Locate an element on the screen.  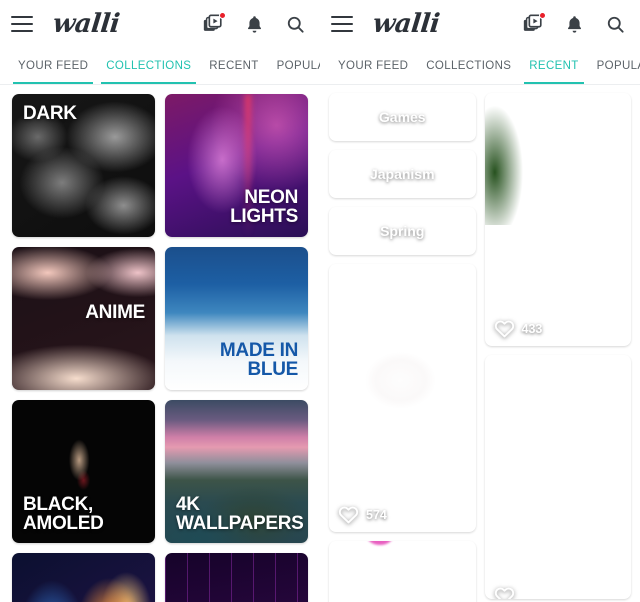
like-count: 433 is located at coordinates (532, 328).